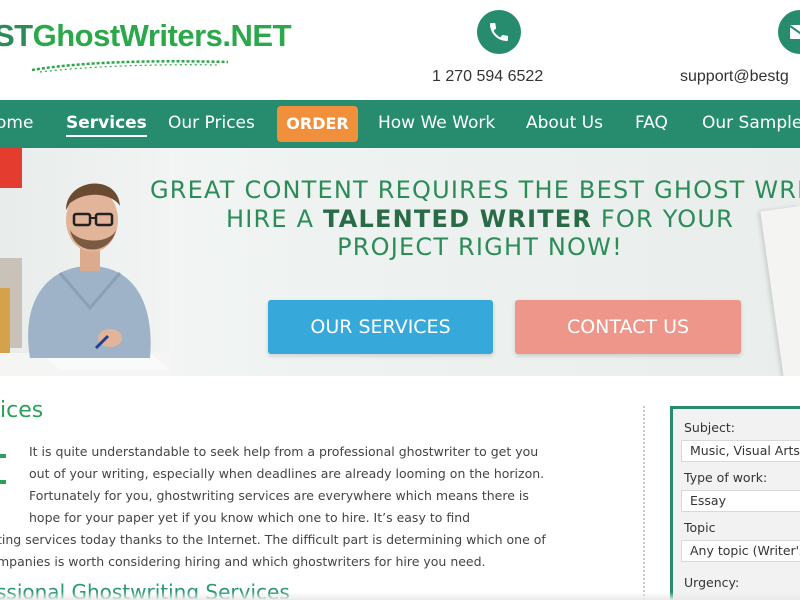 This screenshot has width=800, height=600. Describe the element at coordinates (22, 410) in the screenshot. I see `section-title: ices` at that location.